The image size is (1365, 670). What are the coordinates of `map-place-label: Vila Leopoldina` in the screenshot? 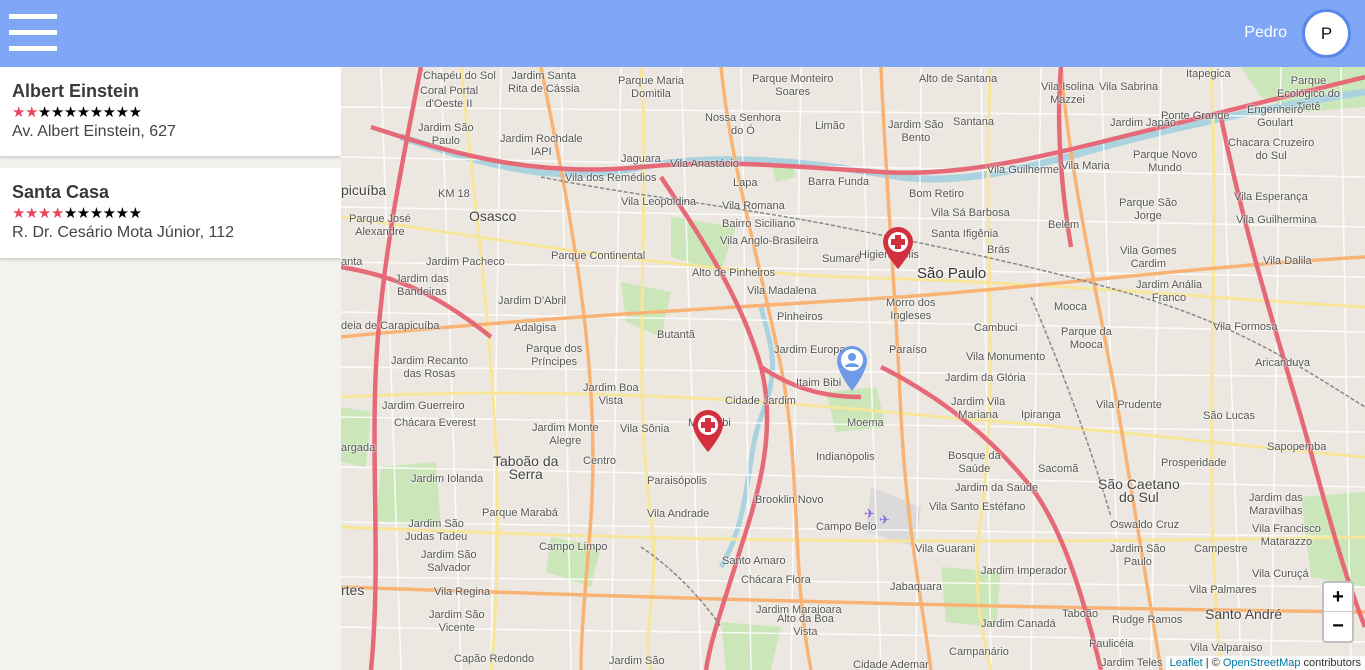 It's located at (659, 202).